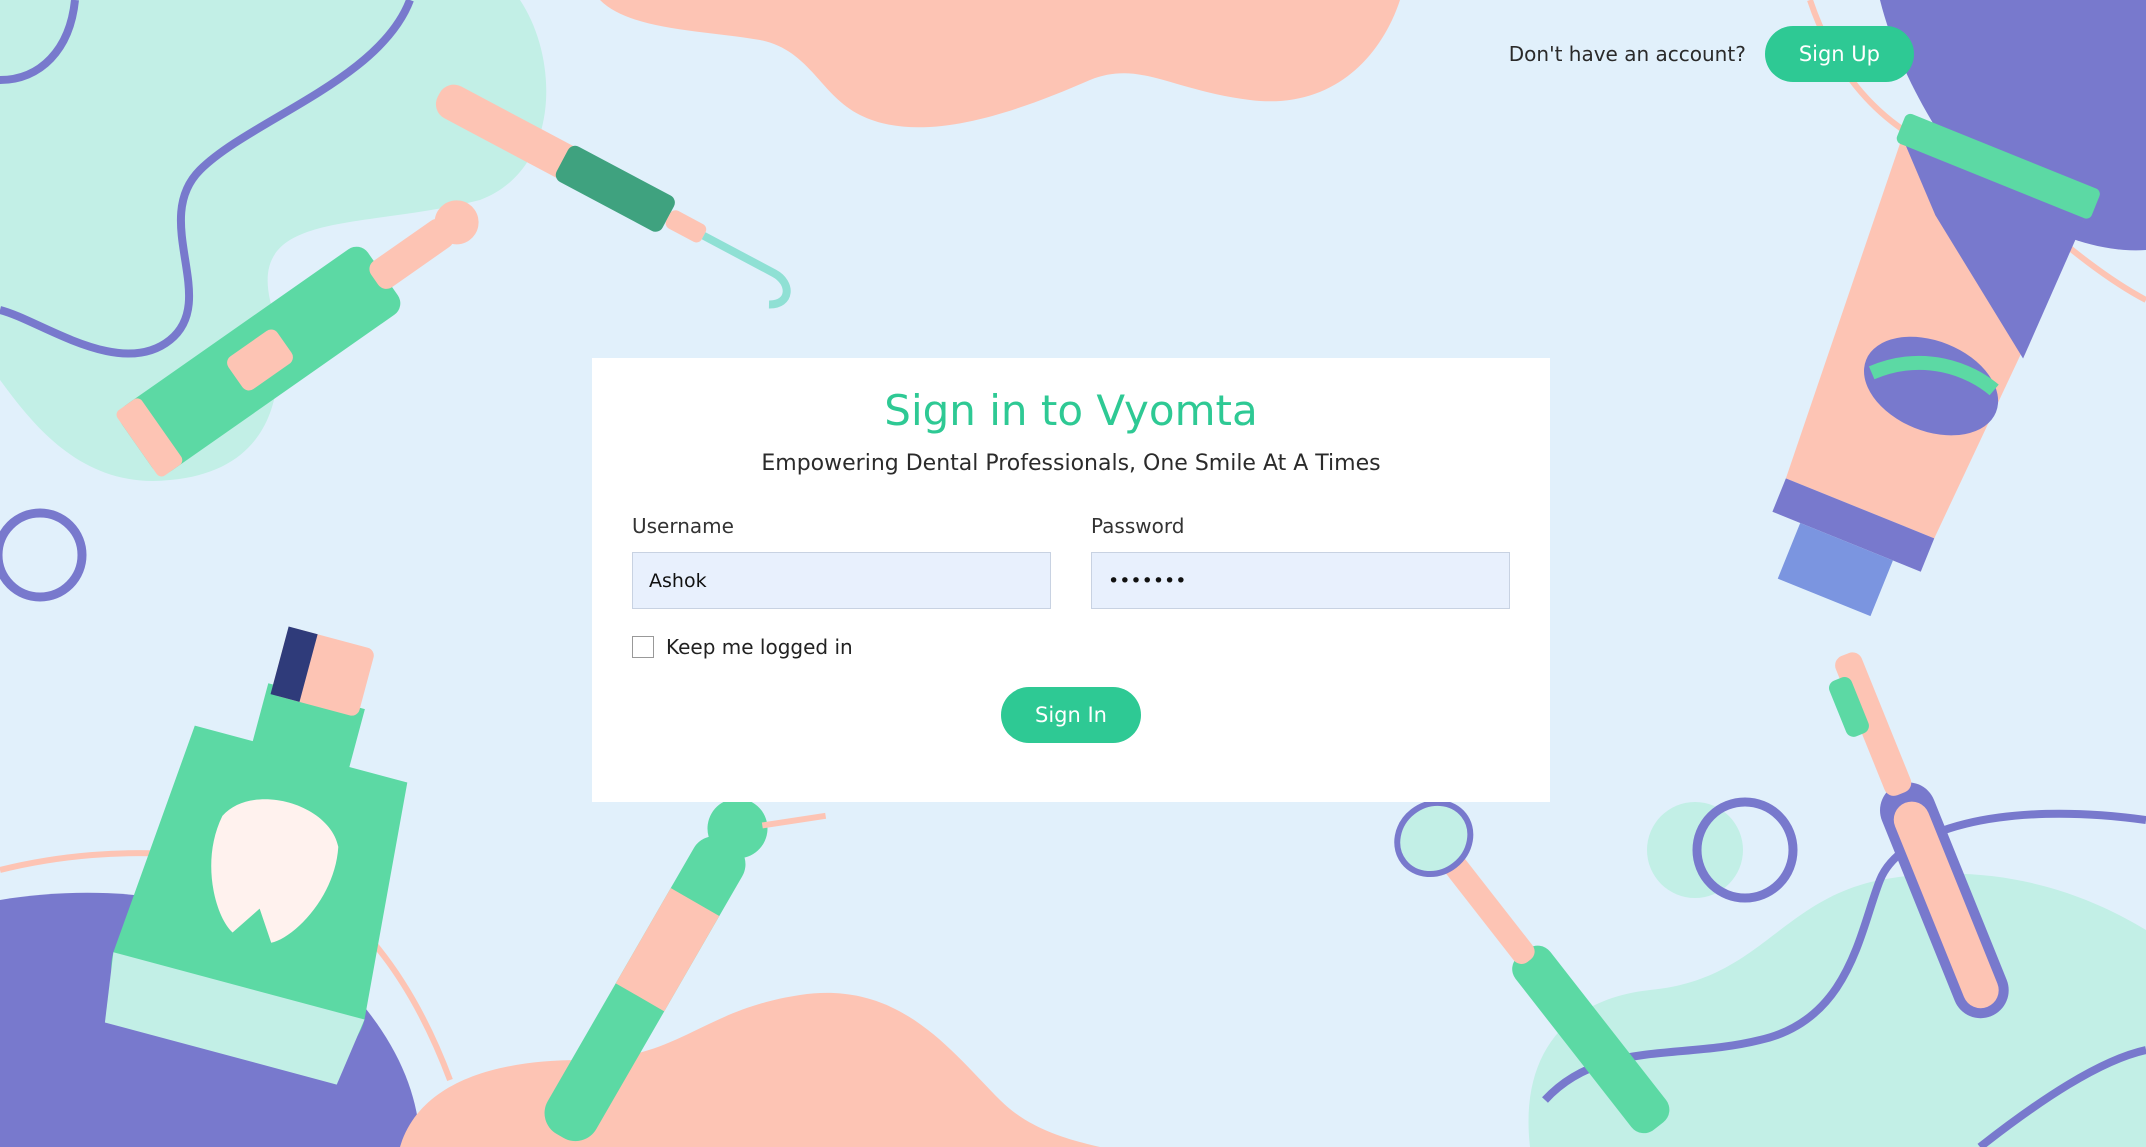  What do you see at coordinates (256, 855) in the screenshot?
I see `mouthwash-bottle-icon` at bounding box center [256, 855].